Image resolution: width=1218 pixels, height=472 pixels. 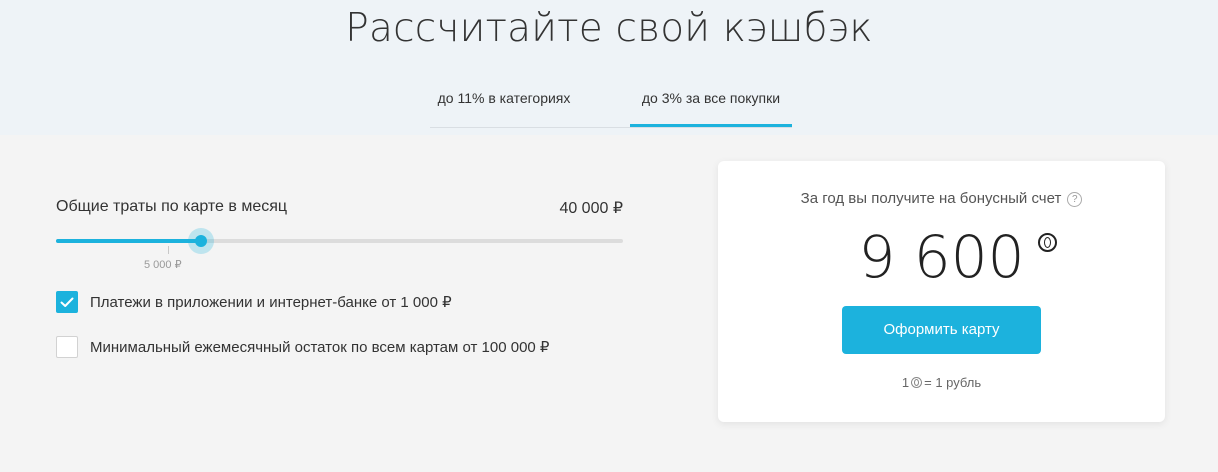 I want to click on result-caption-text: За год вы получите на бонусный счет, so click(x=931, y=198).